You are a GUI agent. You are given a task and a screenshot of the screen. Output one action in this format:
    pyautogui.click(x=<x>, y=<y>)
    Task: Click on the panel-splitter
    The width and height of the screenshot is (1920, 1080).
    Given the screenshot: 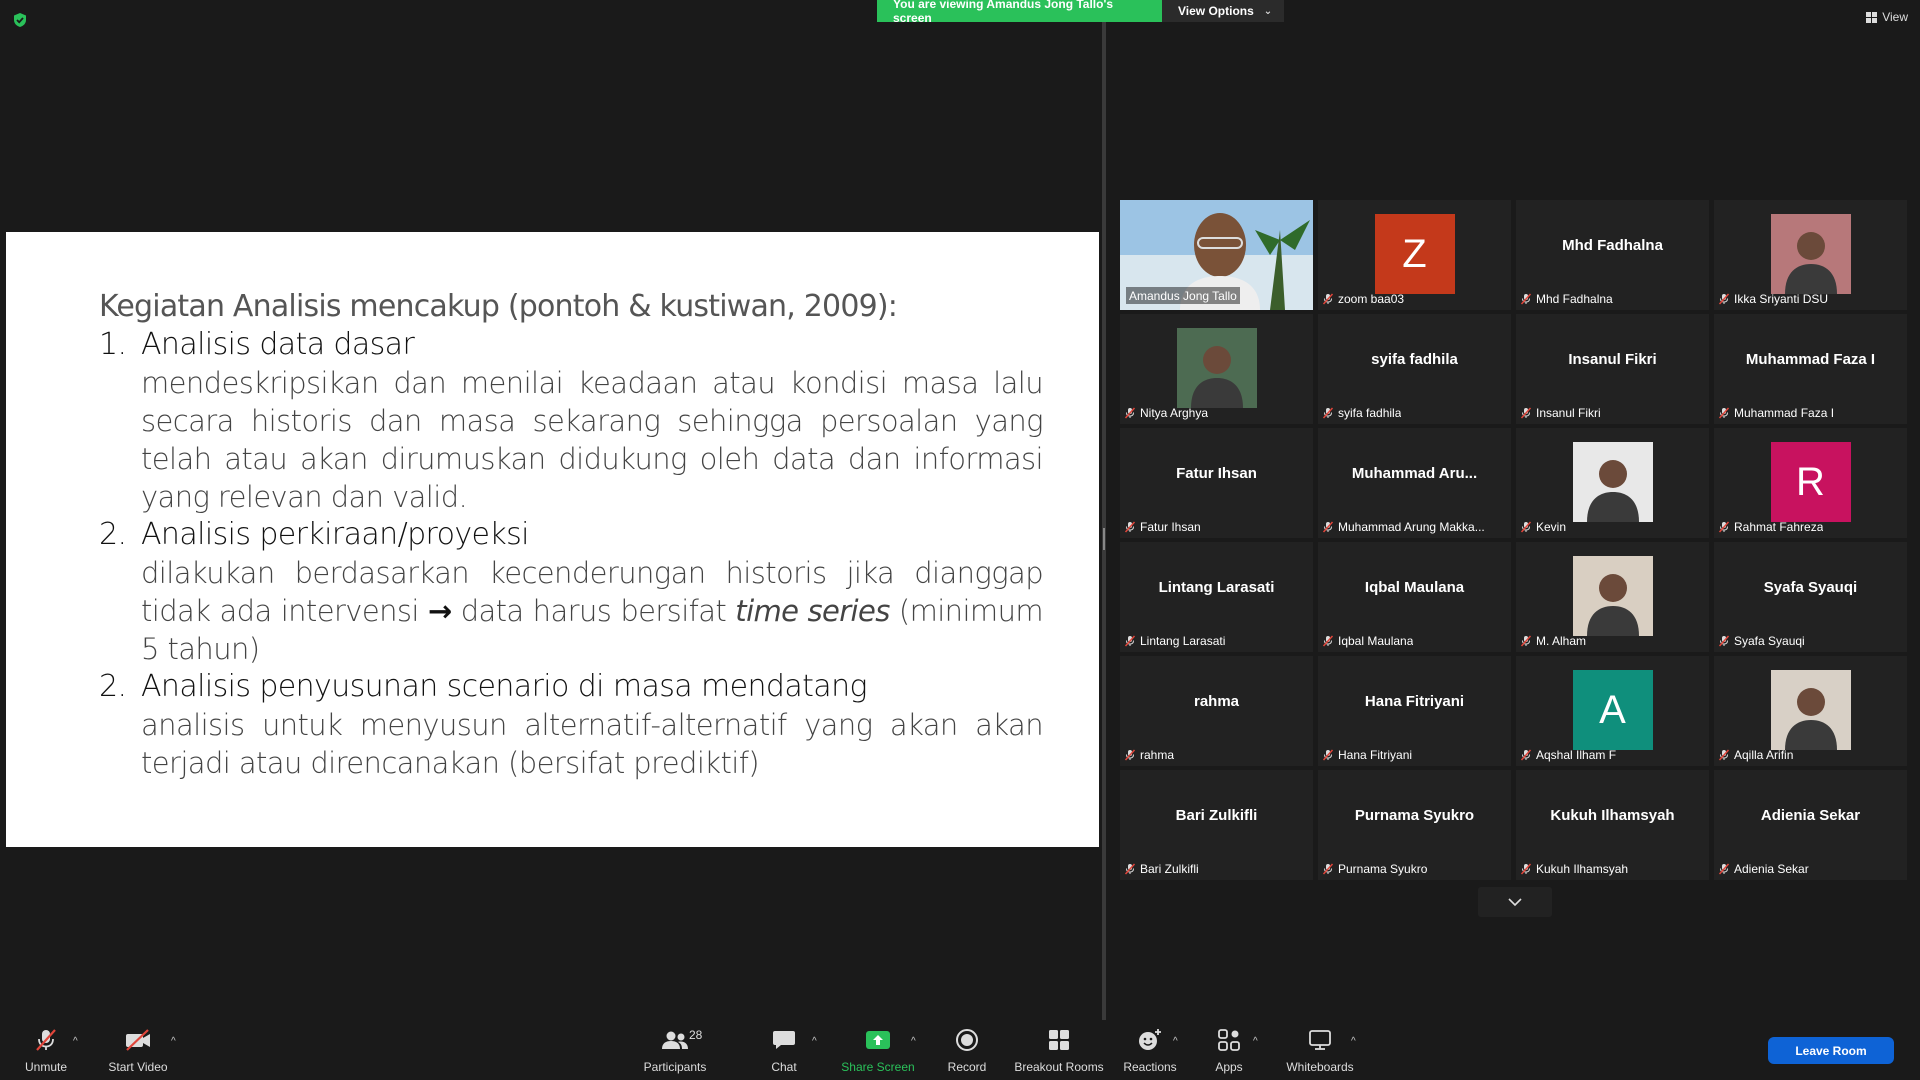 What is the action you would take?
    pyautogui.click(x=1104, y=524)
    